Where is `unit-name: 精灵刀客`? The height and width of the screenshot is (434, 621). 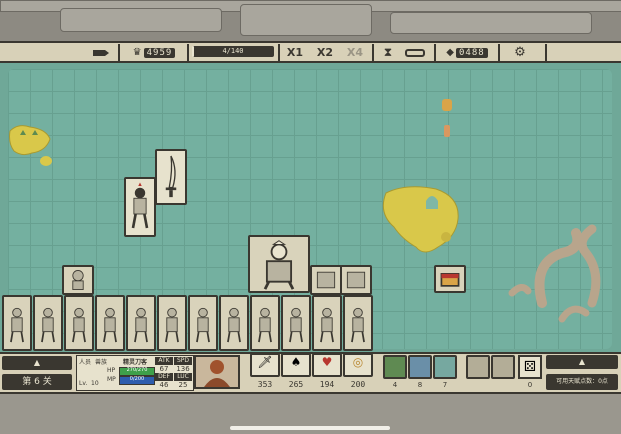 unit-name: 精灵刀客 is located at coordinates (135, 362).